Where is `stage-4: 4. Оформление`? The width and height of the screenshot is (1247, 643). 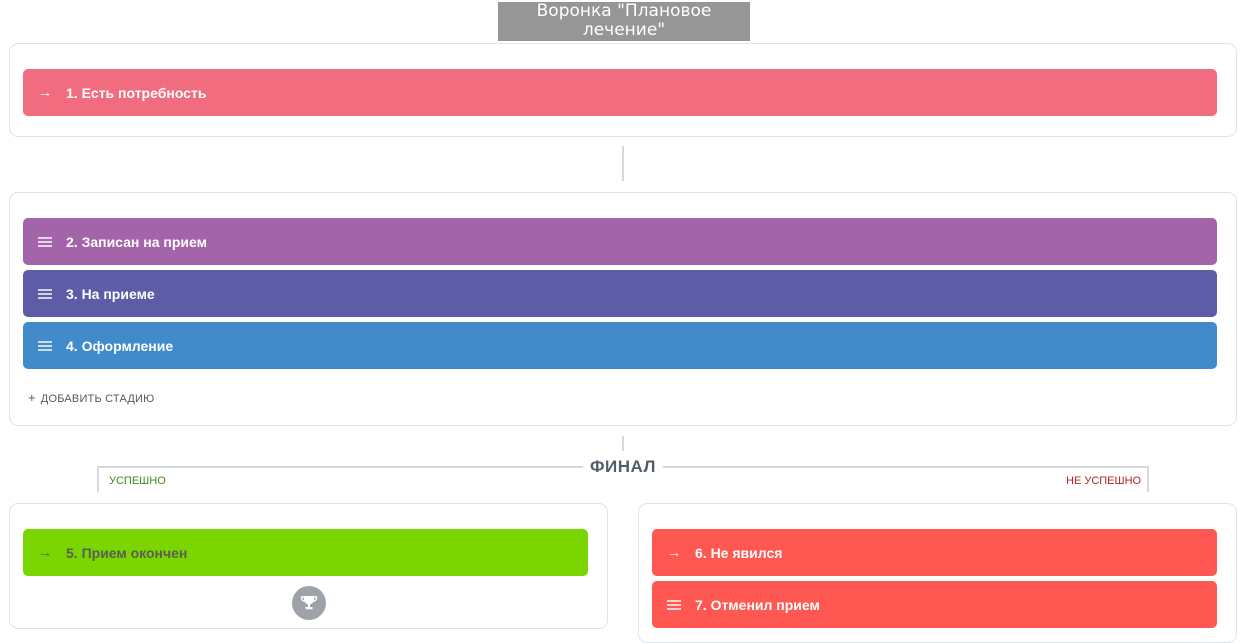
stage-4: 4. Оформление is located at coordinates (620, 345).